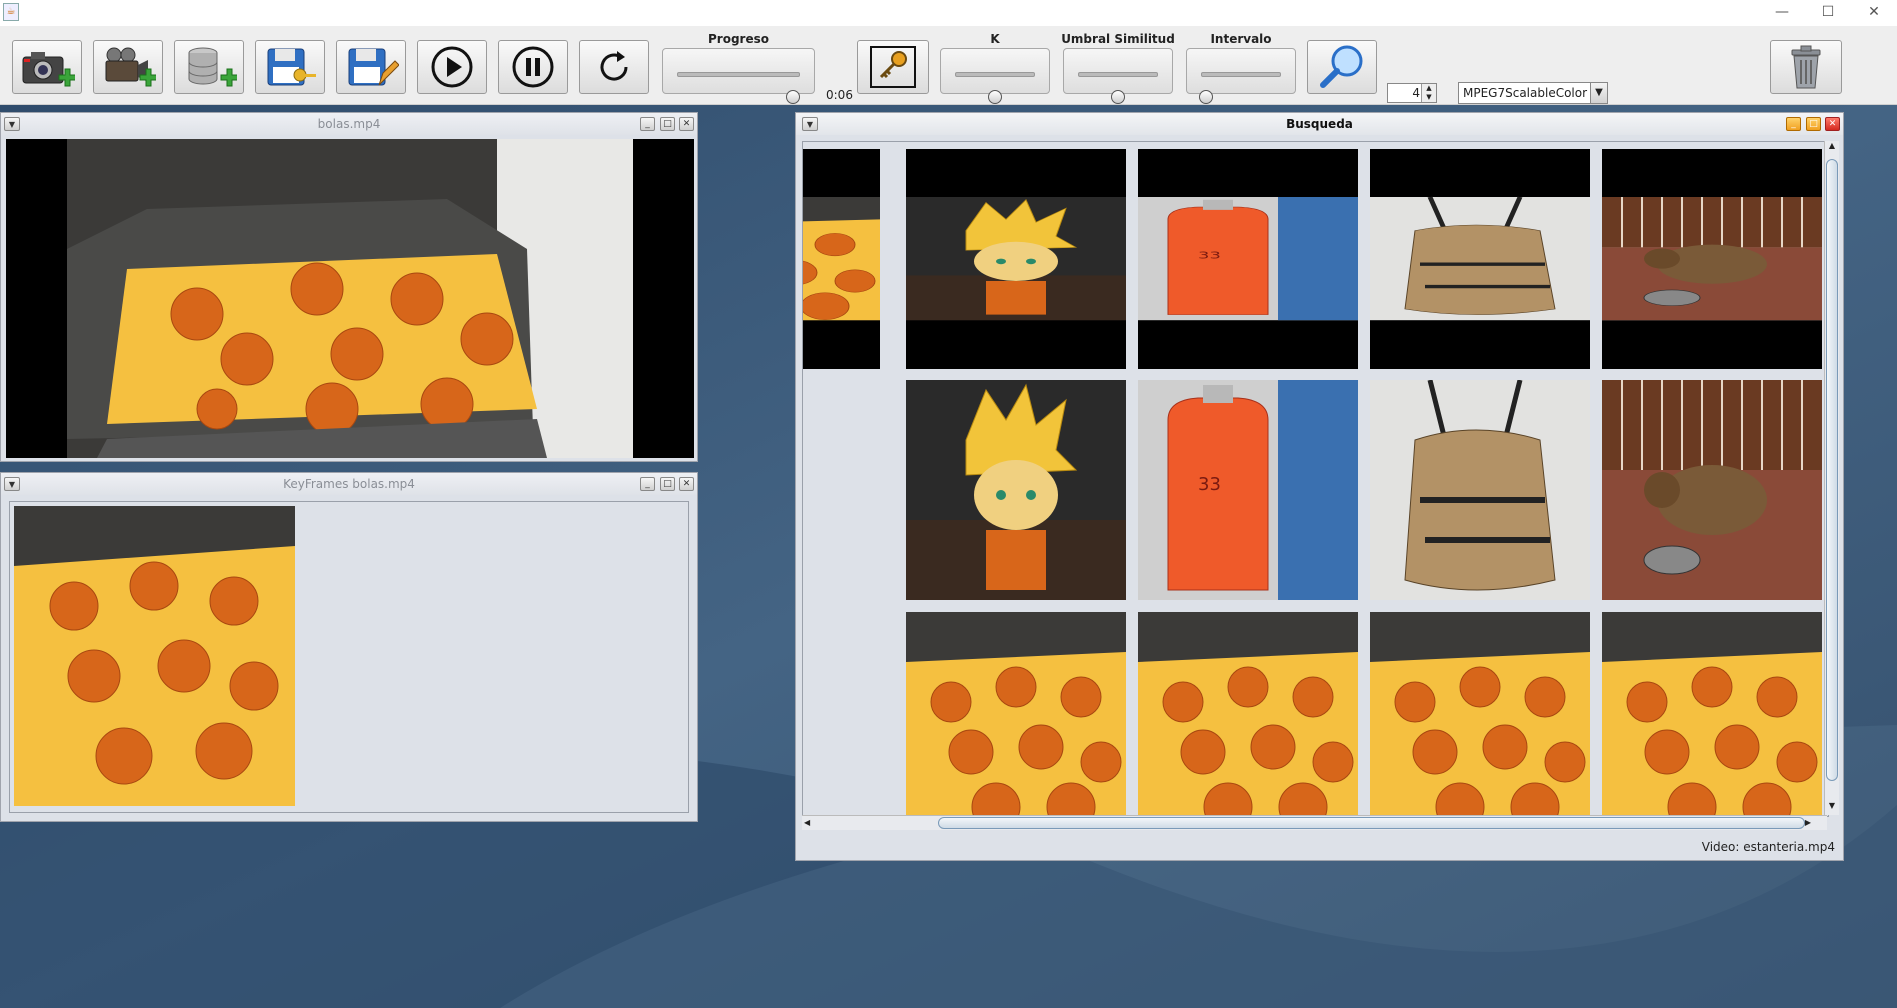 Image resolution: width=1897 pixels, height=1008 pixels. I want to click on camera-add-button, so click(47, 67).